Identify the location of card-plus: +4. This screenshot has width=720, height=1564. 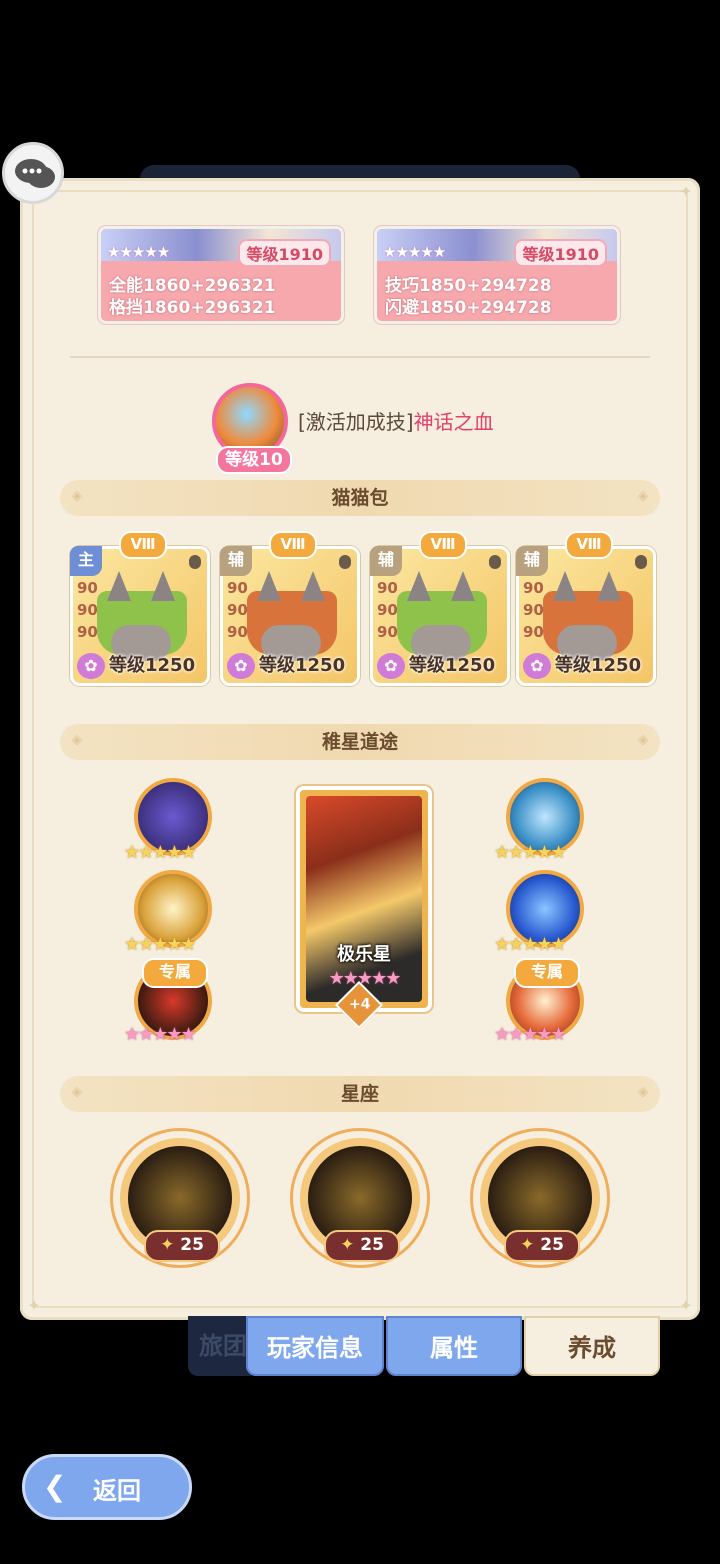
(359, 1004).